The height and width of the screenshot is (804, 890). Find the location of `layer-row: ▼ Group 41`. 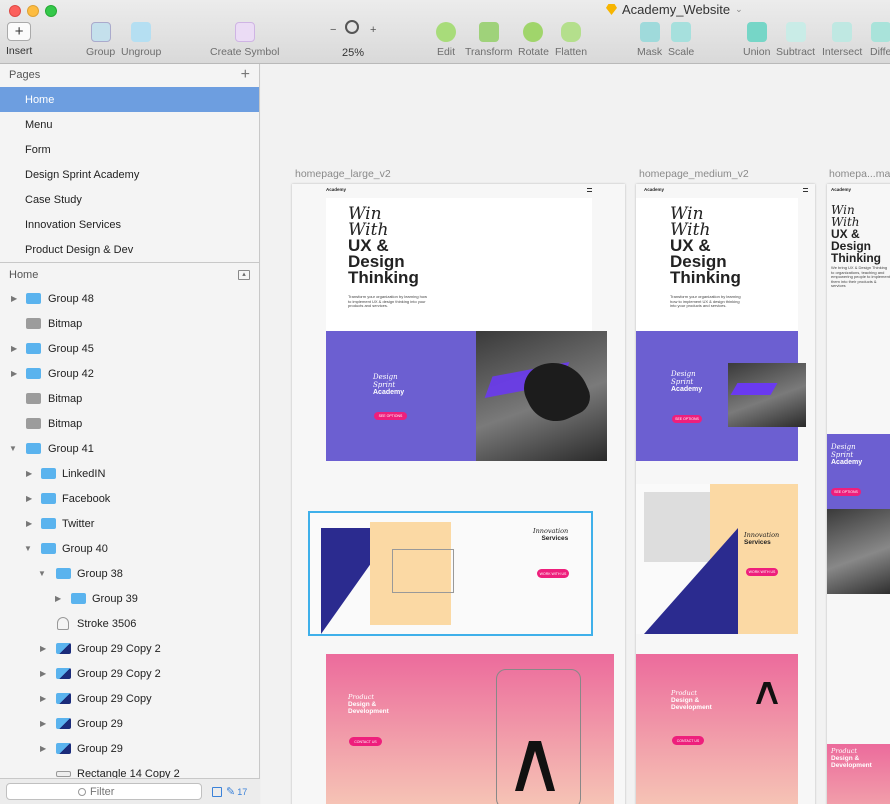

layer-row: ▼ Group 41 is located at coordinates (129, 448).